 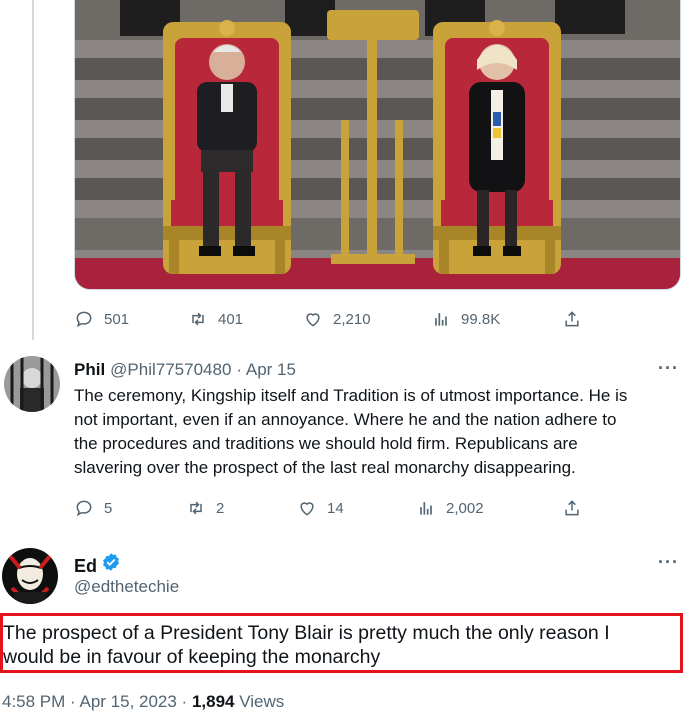 I want to click on reply-author-row: Phil @Phil77570480 · Apr 15, so click(x=185, y=370).